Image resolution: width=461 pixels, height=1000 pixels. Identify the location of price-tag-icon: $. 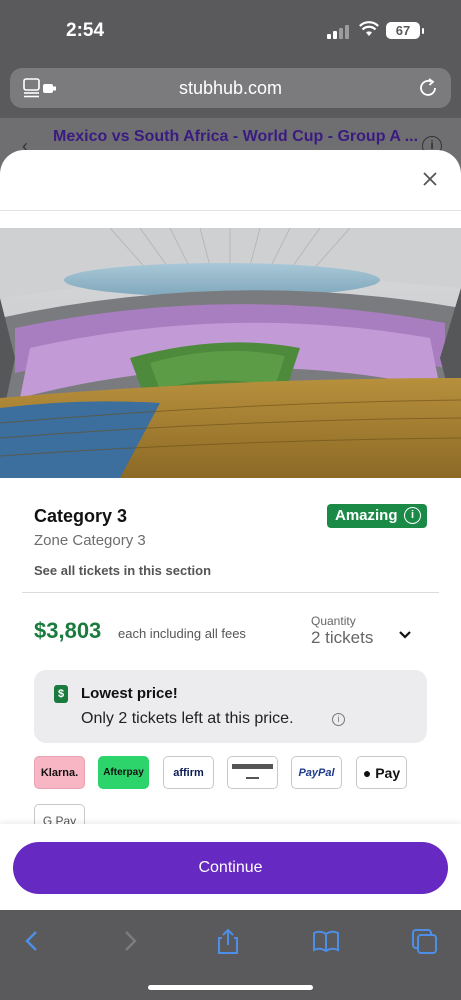
(61, 694).